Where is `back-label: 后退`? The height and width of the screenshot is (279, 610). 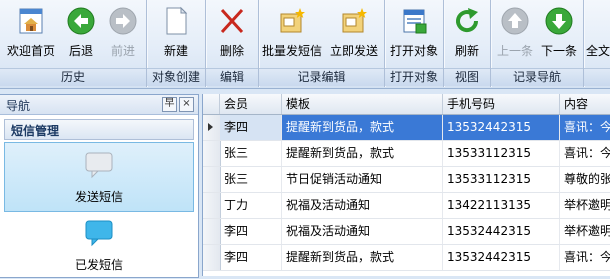 back-label: 后退 is located at coordinates (80, 51).